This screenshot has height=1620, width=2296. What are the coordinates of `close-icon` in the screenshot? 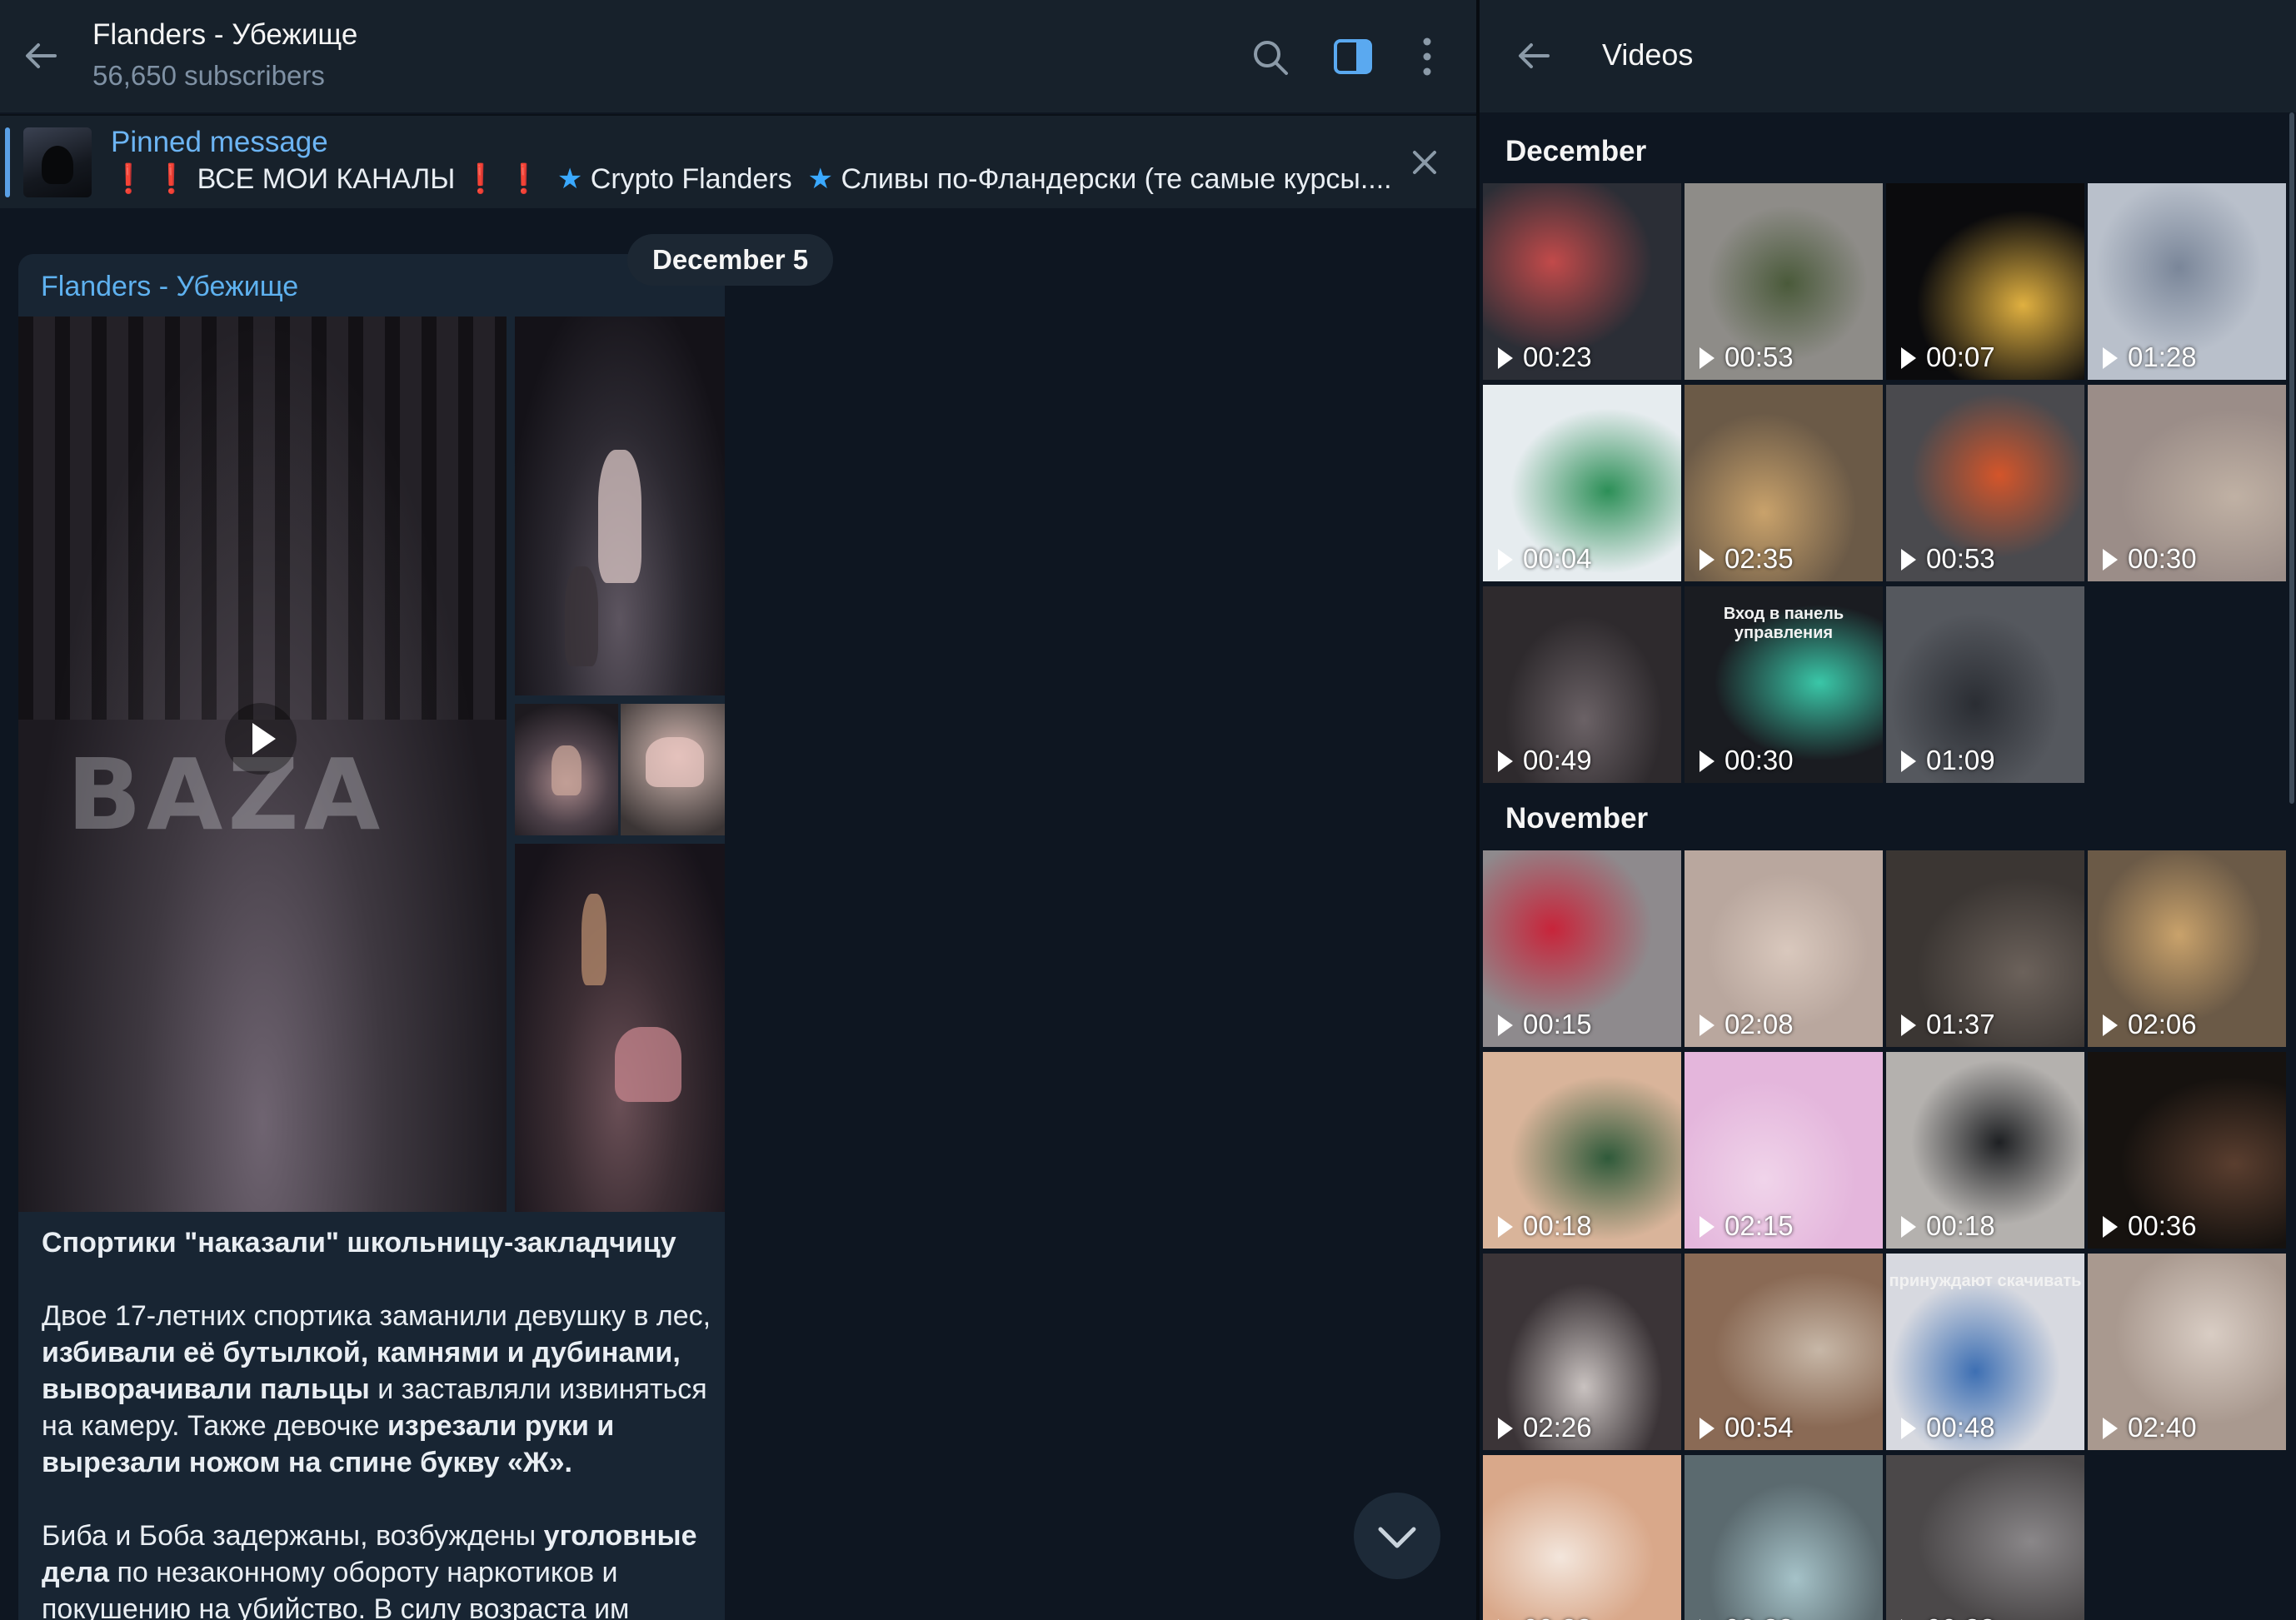 It's located at (1424, 162).